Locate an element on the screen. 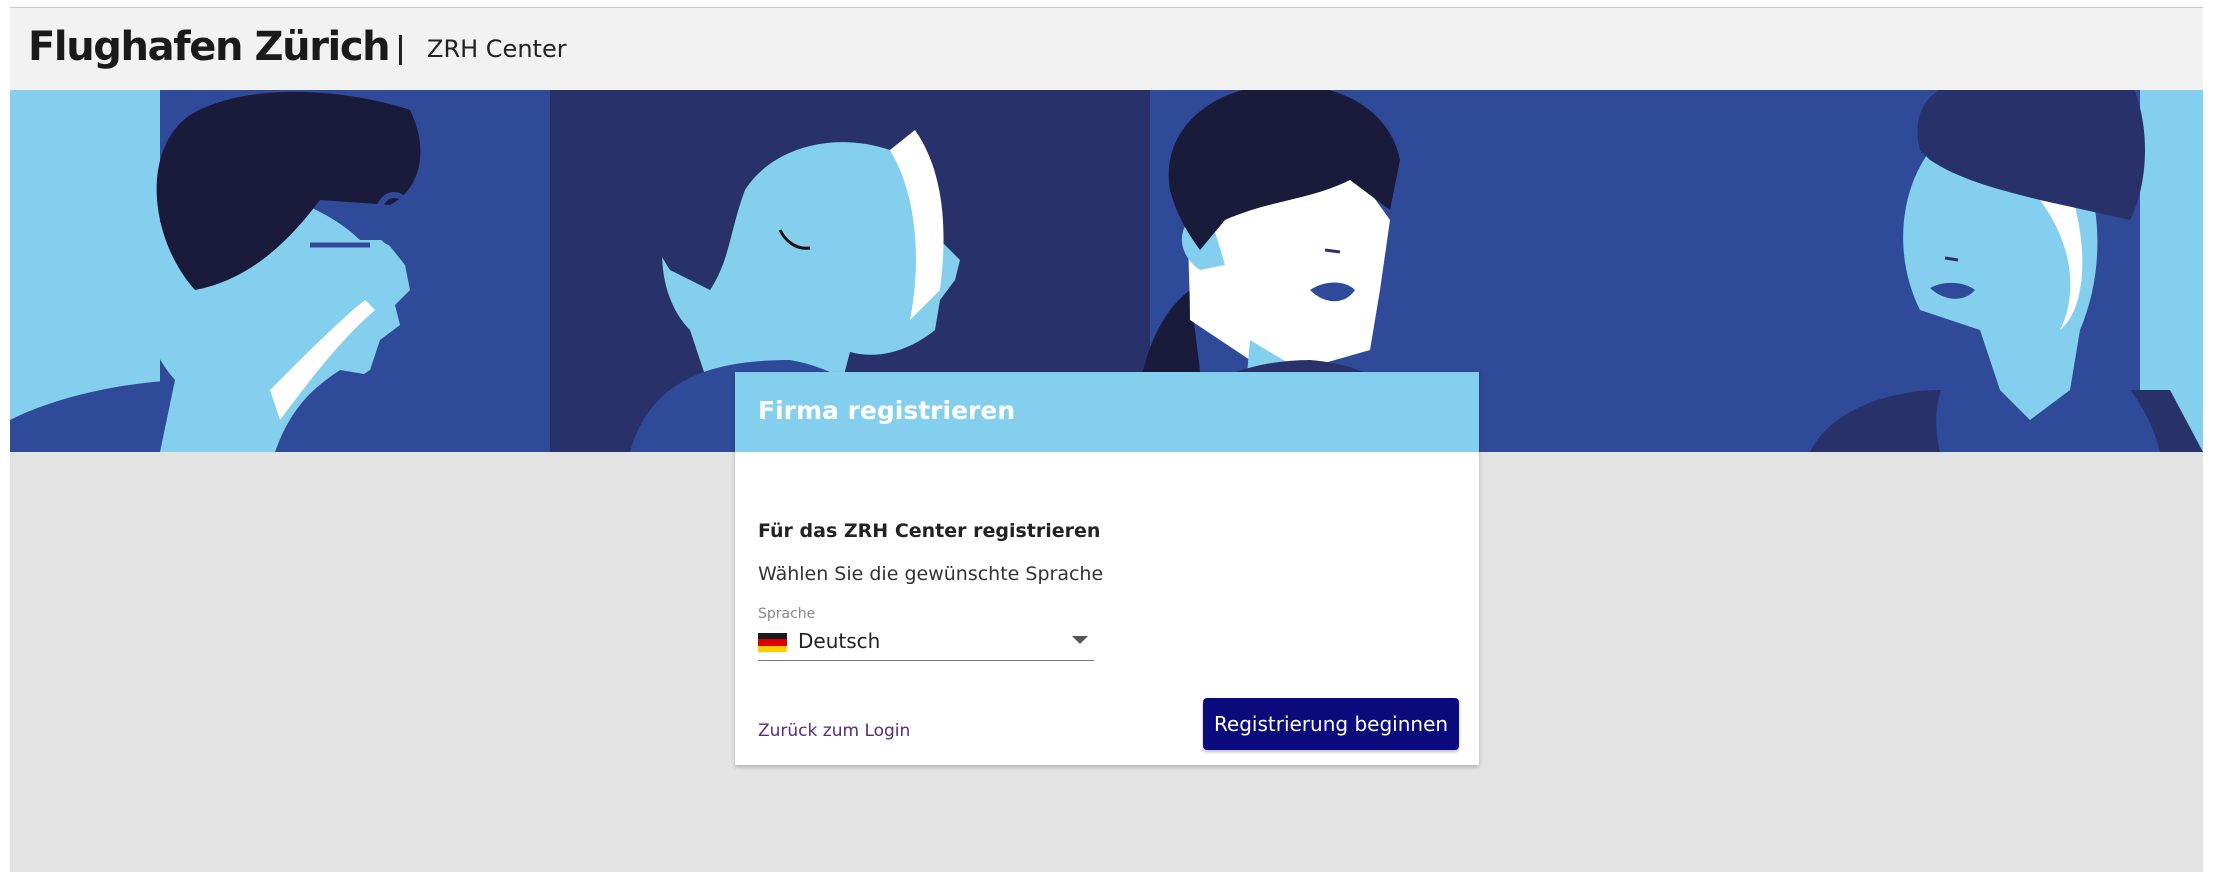 This screenshot has height=872, width=2213. brand-logo: Flughafen Zürich is located at coordinates (209, 47).